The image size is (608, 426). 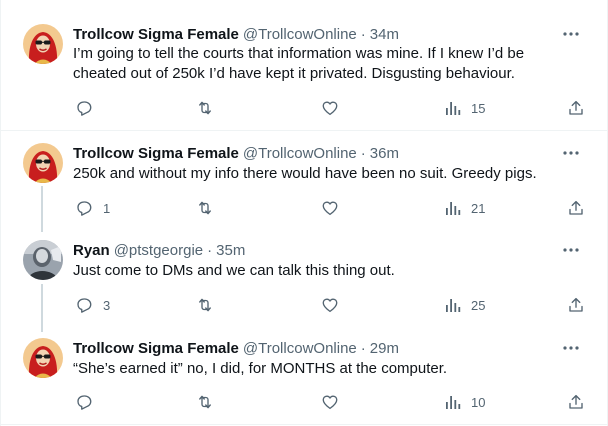 I want to click on tweet-actions: 3 25, so click(x=333, y=305).